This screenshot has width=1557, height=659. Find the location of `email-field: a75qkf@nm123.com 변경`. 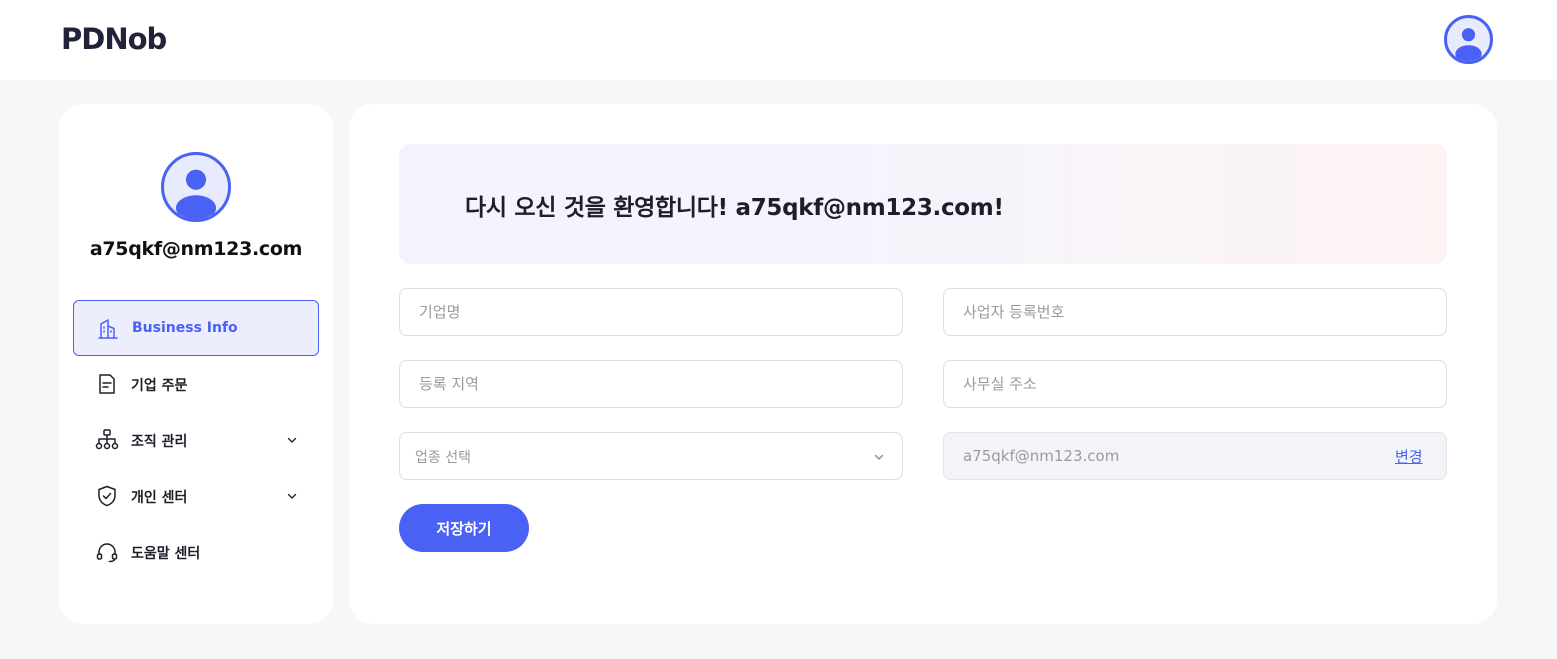

email-field: a75qkf@nm123.com 변경 is located at coordinates (1195, 456).